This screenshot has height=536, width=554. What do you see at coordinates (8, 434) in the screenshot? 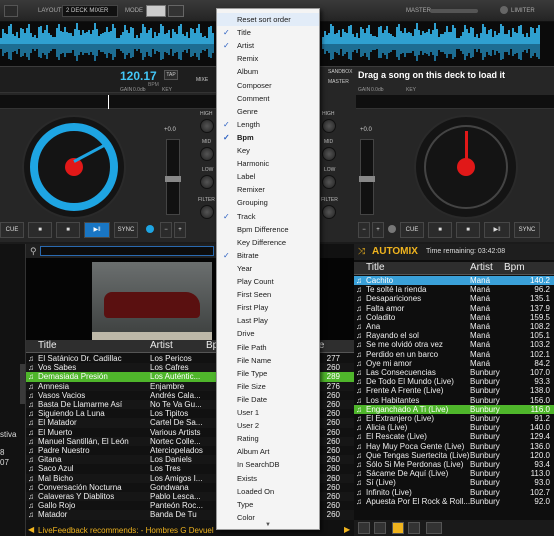
I see `folders-item-1: stiva` at bounding box center [8, 434].